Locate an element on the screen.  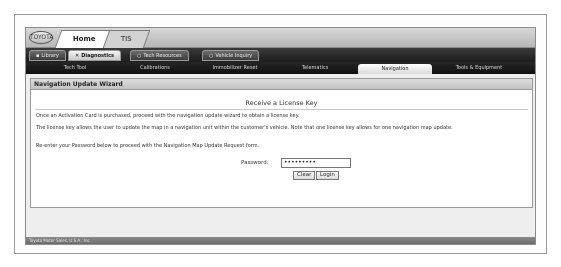
subtab-vehicle-inquiry: ○ Vehicle Inquiry is located at coordinates (231, 55).